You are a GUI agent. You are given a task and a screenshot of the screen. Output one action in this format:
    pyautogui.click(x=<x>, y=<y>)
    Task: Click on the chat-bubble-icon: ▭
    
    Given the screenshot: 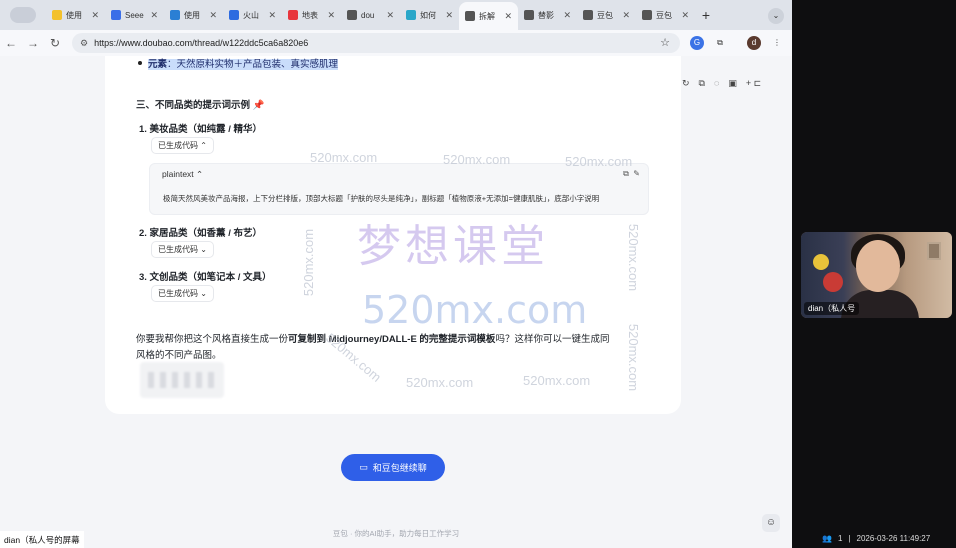 What is the action you would take?
    pyautogui.click(x=363, y=467)
    